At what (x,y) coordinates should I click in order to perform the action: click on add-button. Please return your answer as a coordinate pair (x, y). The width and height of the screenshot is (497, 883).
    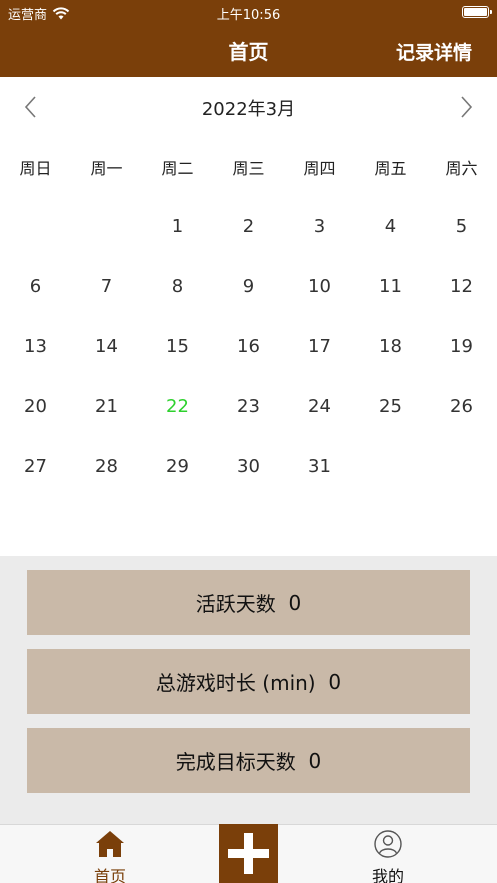
    Looking at the image, I should click on (248, 853).